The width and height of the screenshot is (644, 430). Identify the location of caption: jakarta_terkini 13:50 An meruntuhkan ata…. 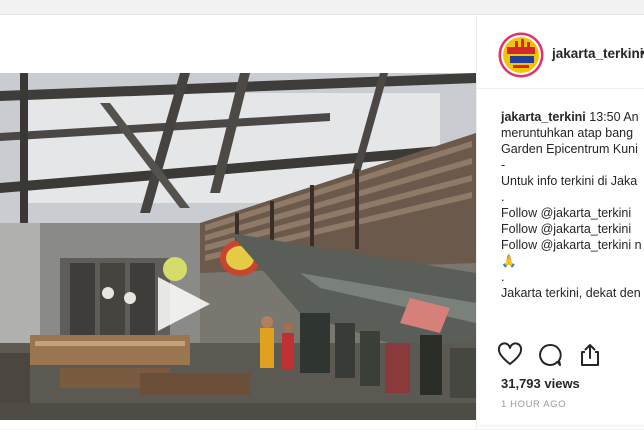
(572, 205).